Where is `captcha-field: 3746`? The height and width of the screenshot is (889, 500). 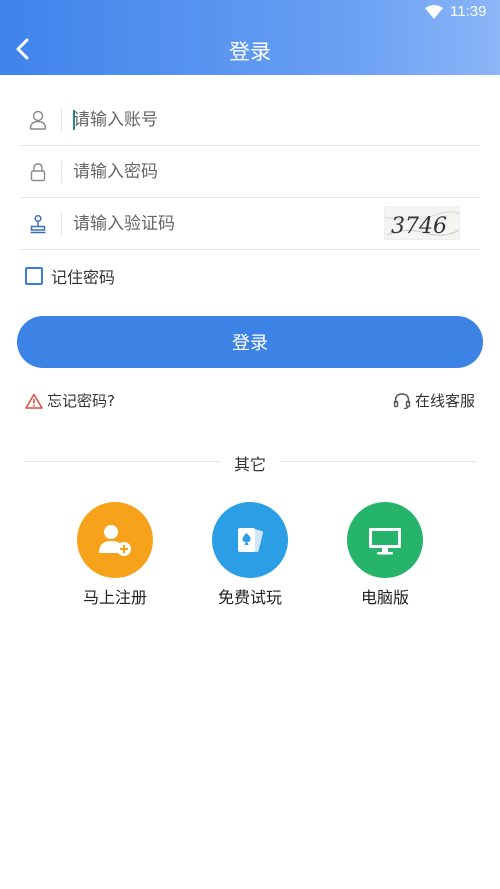 captcha-field: 3746 is located at coordinates (250, 224).